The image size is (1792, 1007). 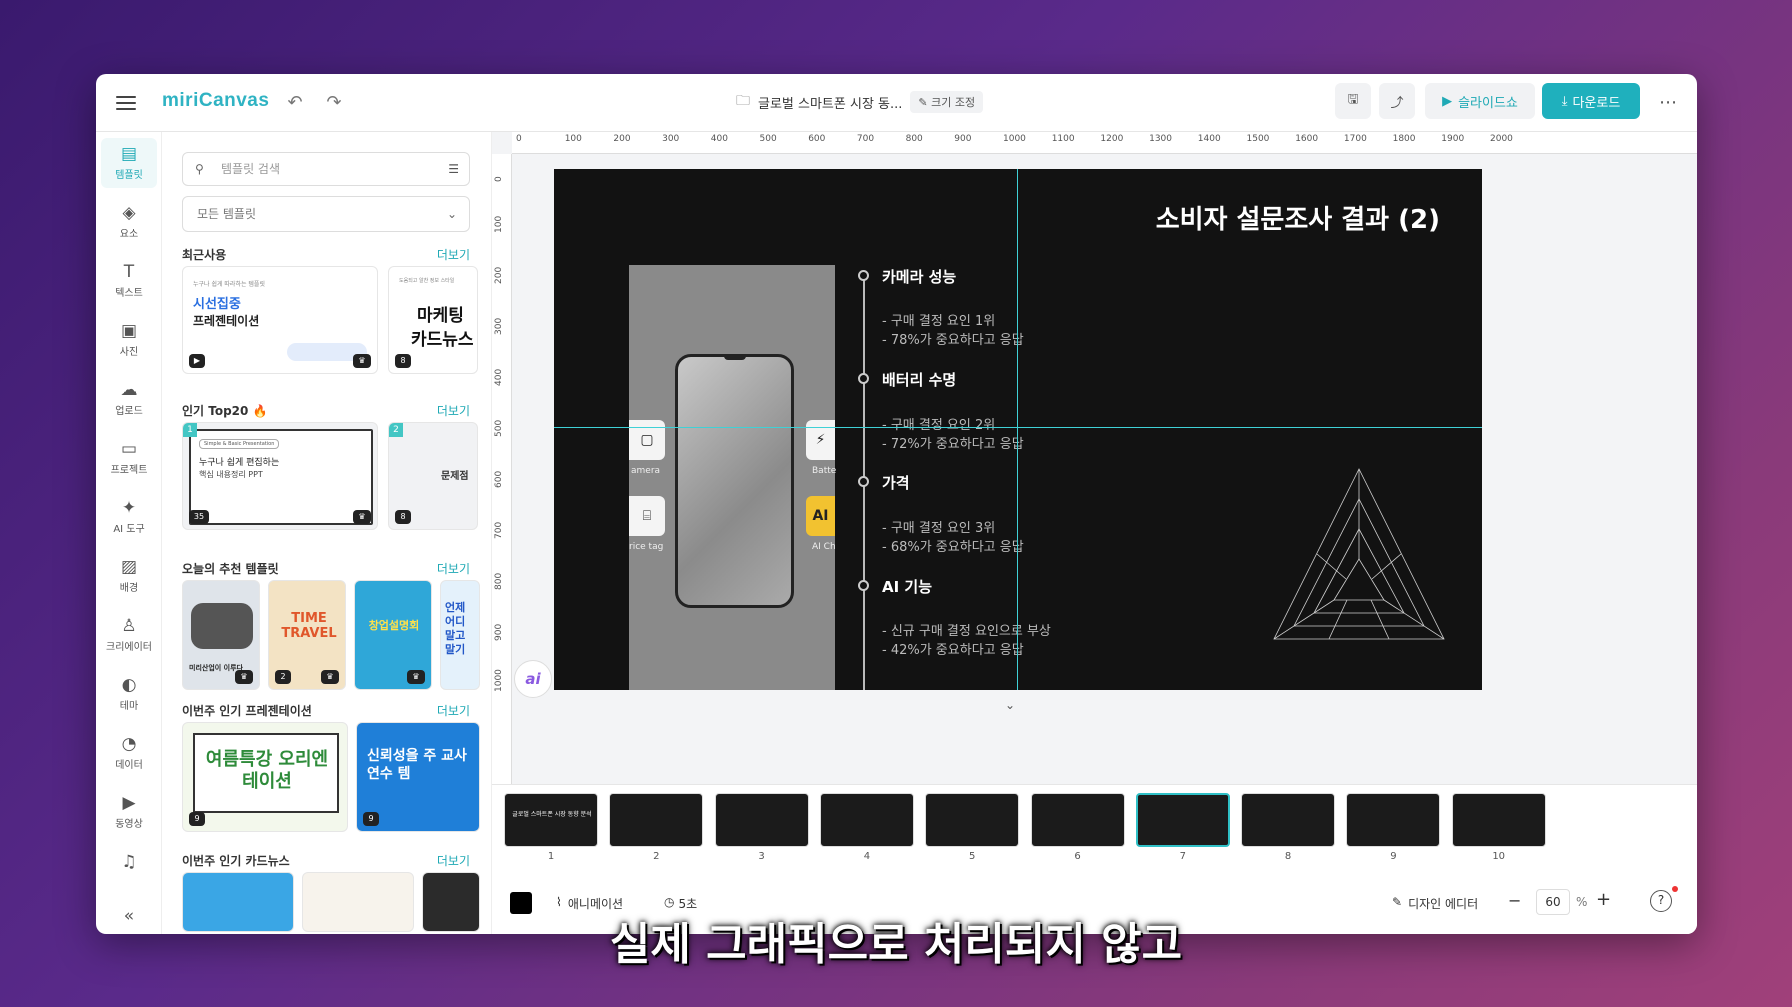 I want to click on chevron-down-icon: ⌄, so click(x=1010, y=705).